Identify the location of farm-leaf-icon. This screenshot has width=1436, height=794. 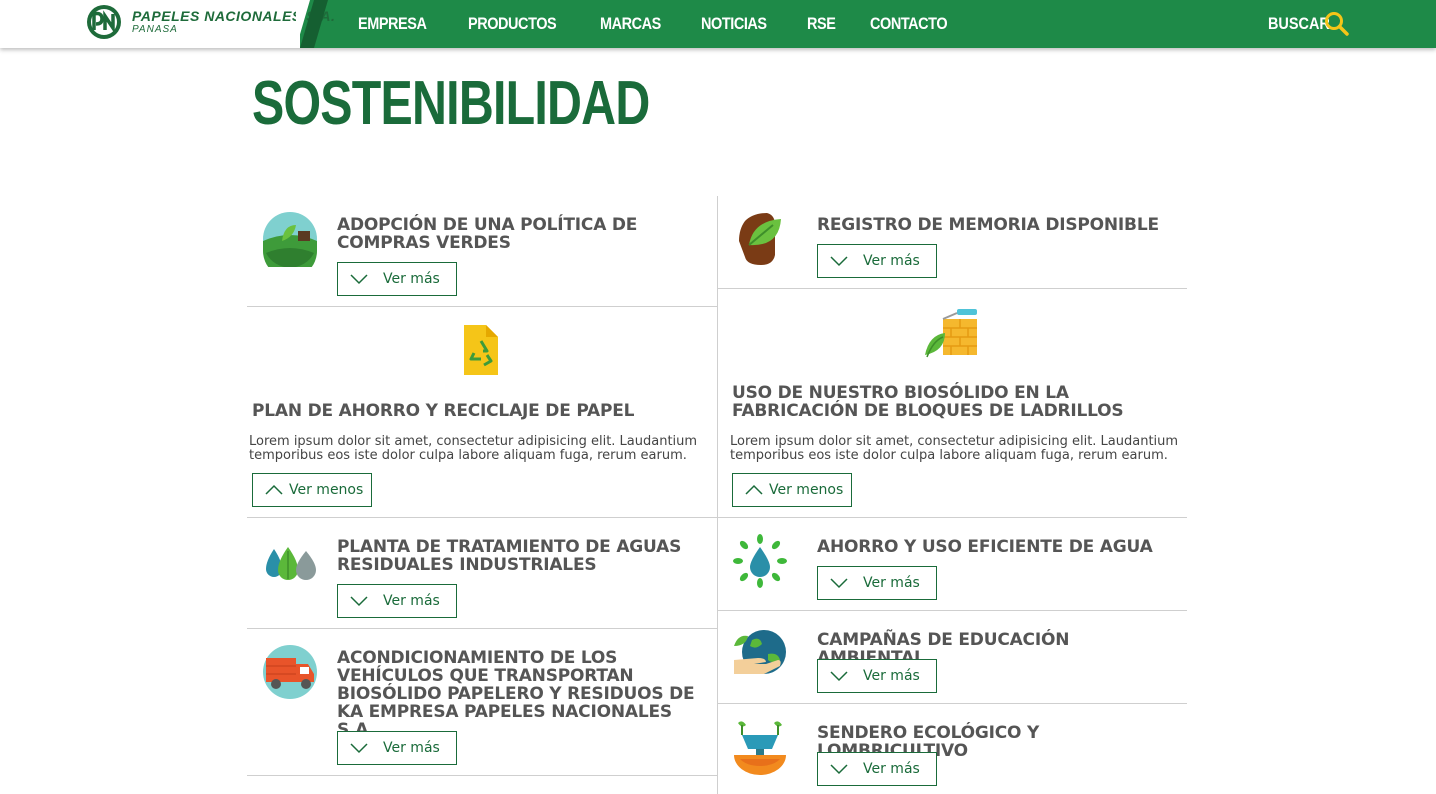
(290, 239).